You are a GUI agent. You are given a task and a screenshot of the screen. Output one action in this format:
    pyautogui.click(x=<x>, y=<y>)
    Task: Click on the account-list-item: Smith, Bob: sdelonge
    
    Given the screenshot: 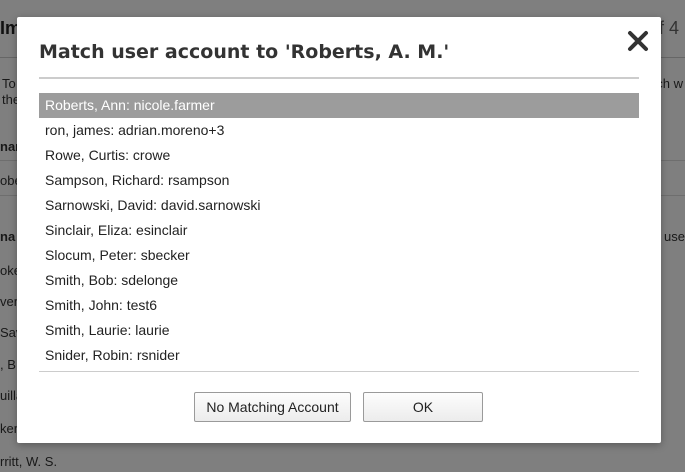 What is the action you would take?
    pyautogui.click(x=339, y=280)
    